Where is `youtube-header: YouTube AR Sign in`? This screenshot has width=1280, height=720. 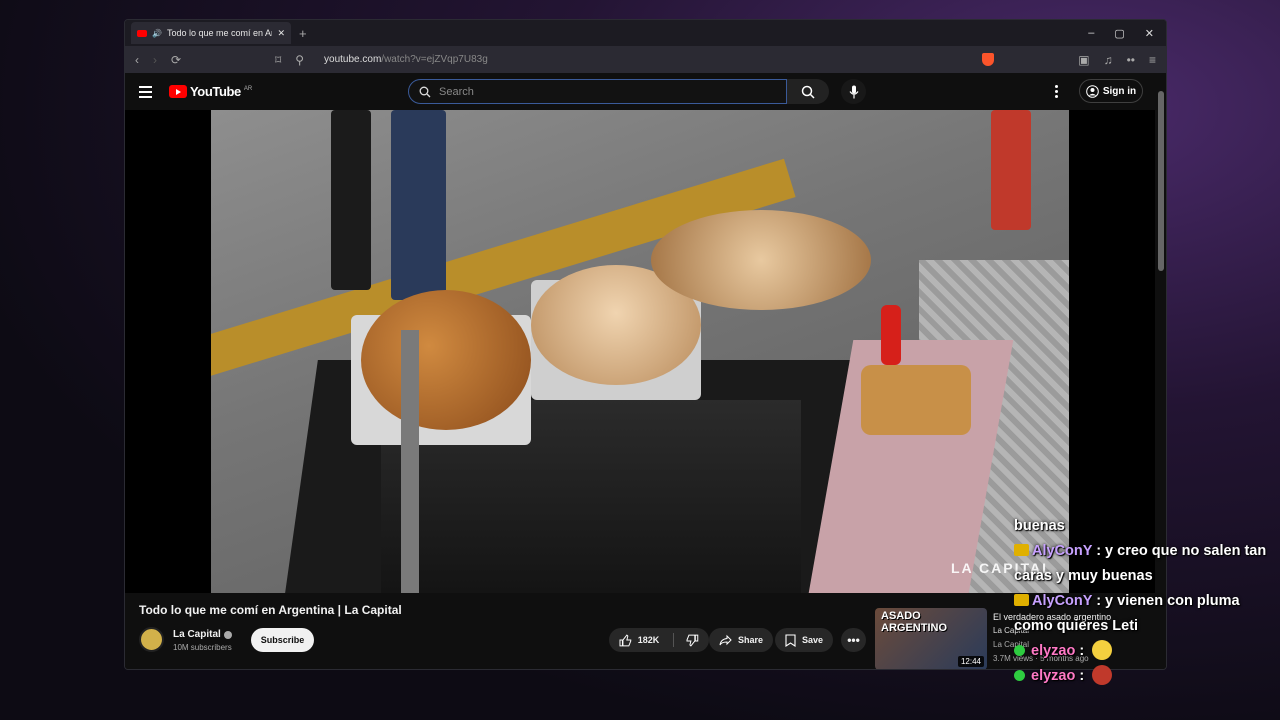 youtube-header: YouTube AR Sign in is located at coordinates (645, 91).